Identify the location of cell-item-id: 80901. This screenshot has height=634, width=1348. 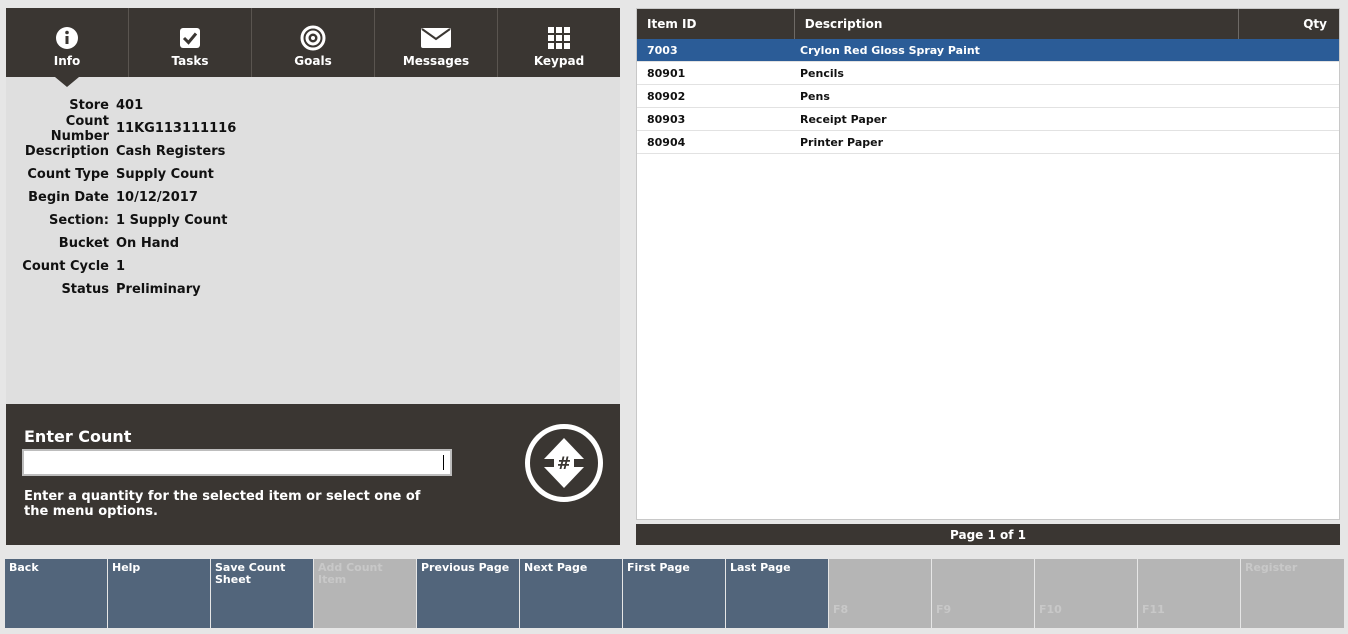
(666, 73).